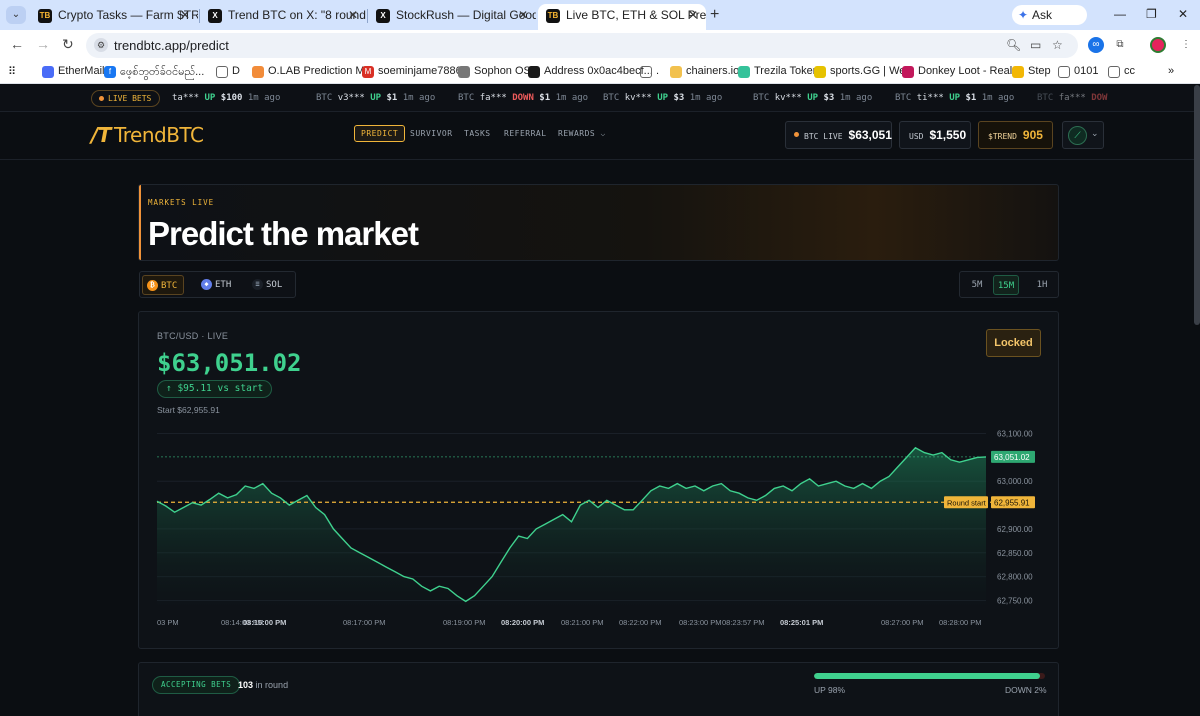  I want to click on bookmark-label: soeminjame78866, so click(423, 71).